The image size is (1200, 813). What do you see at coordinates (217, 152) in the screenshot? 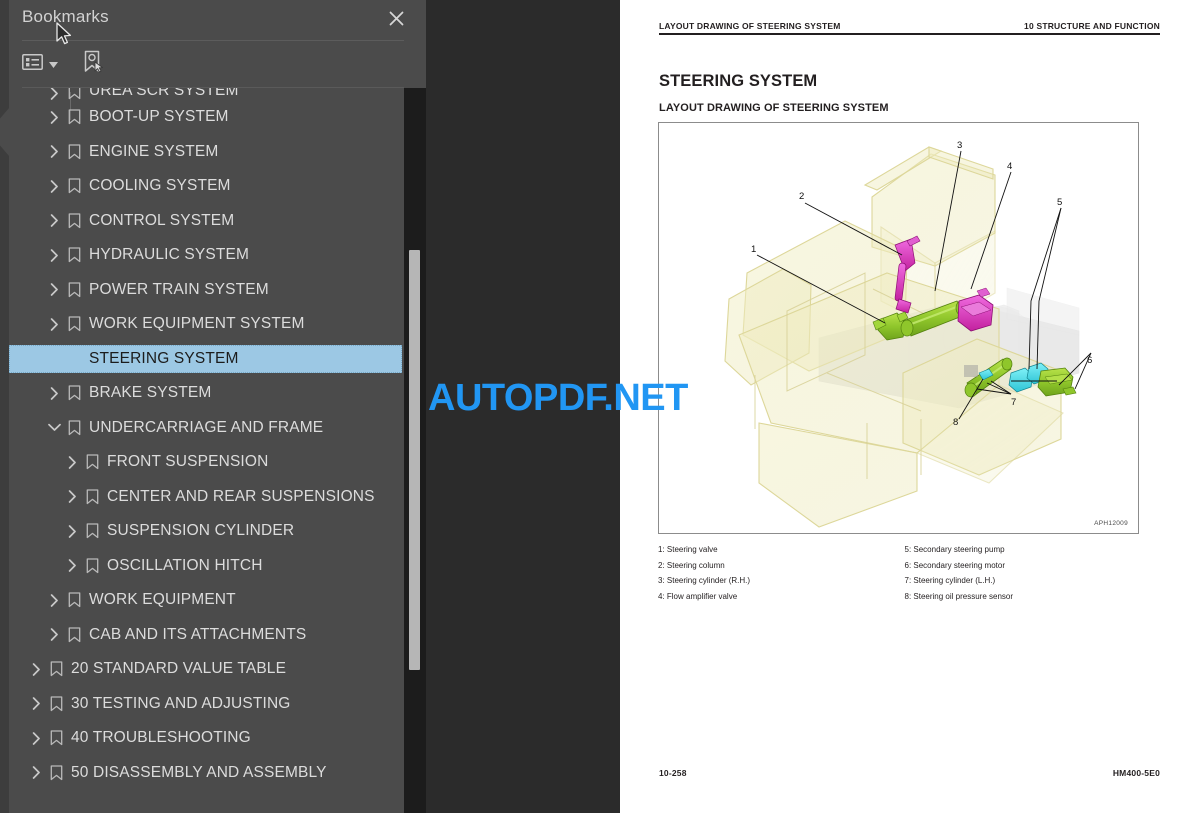
I see `bookmark-item: ENGINE SYSTEM` at bounding box center [217, 152].